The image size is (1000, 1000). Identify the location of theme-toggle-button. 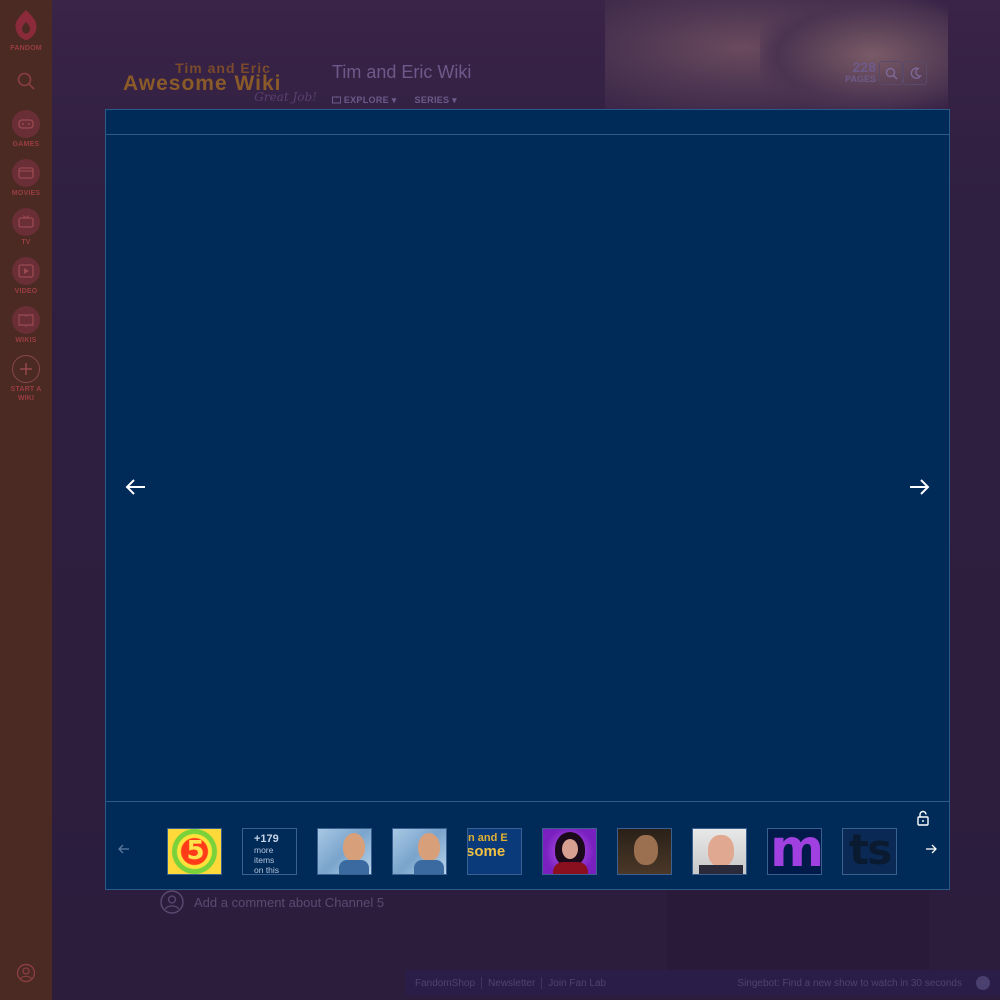
(915, 73).